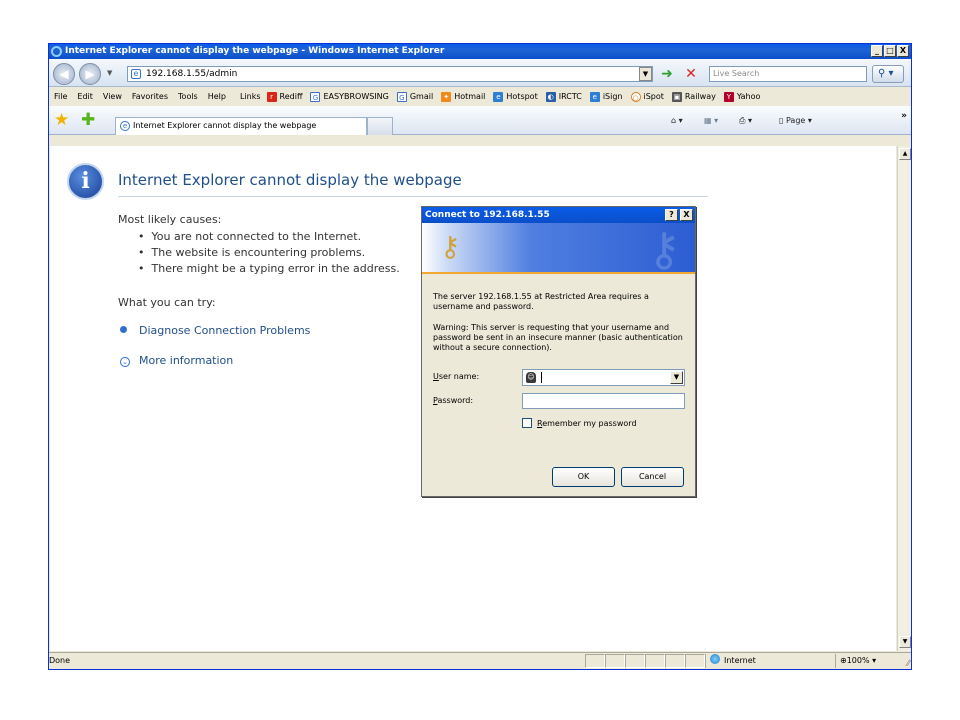 The width and height of the screenshot is (960, 720). I want to click on menu-view: View, so click(112, 96).